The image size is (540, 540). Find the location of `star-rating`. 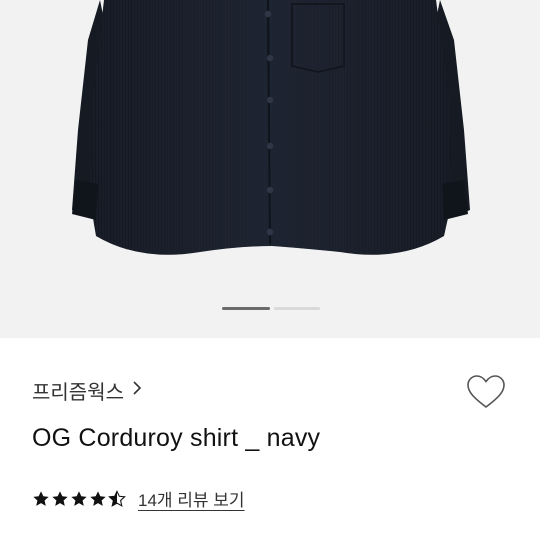

star-rating is located at coordinates (79, 498).